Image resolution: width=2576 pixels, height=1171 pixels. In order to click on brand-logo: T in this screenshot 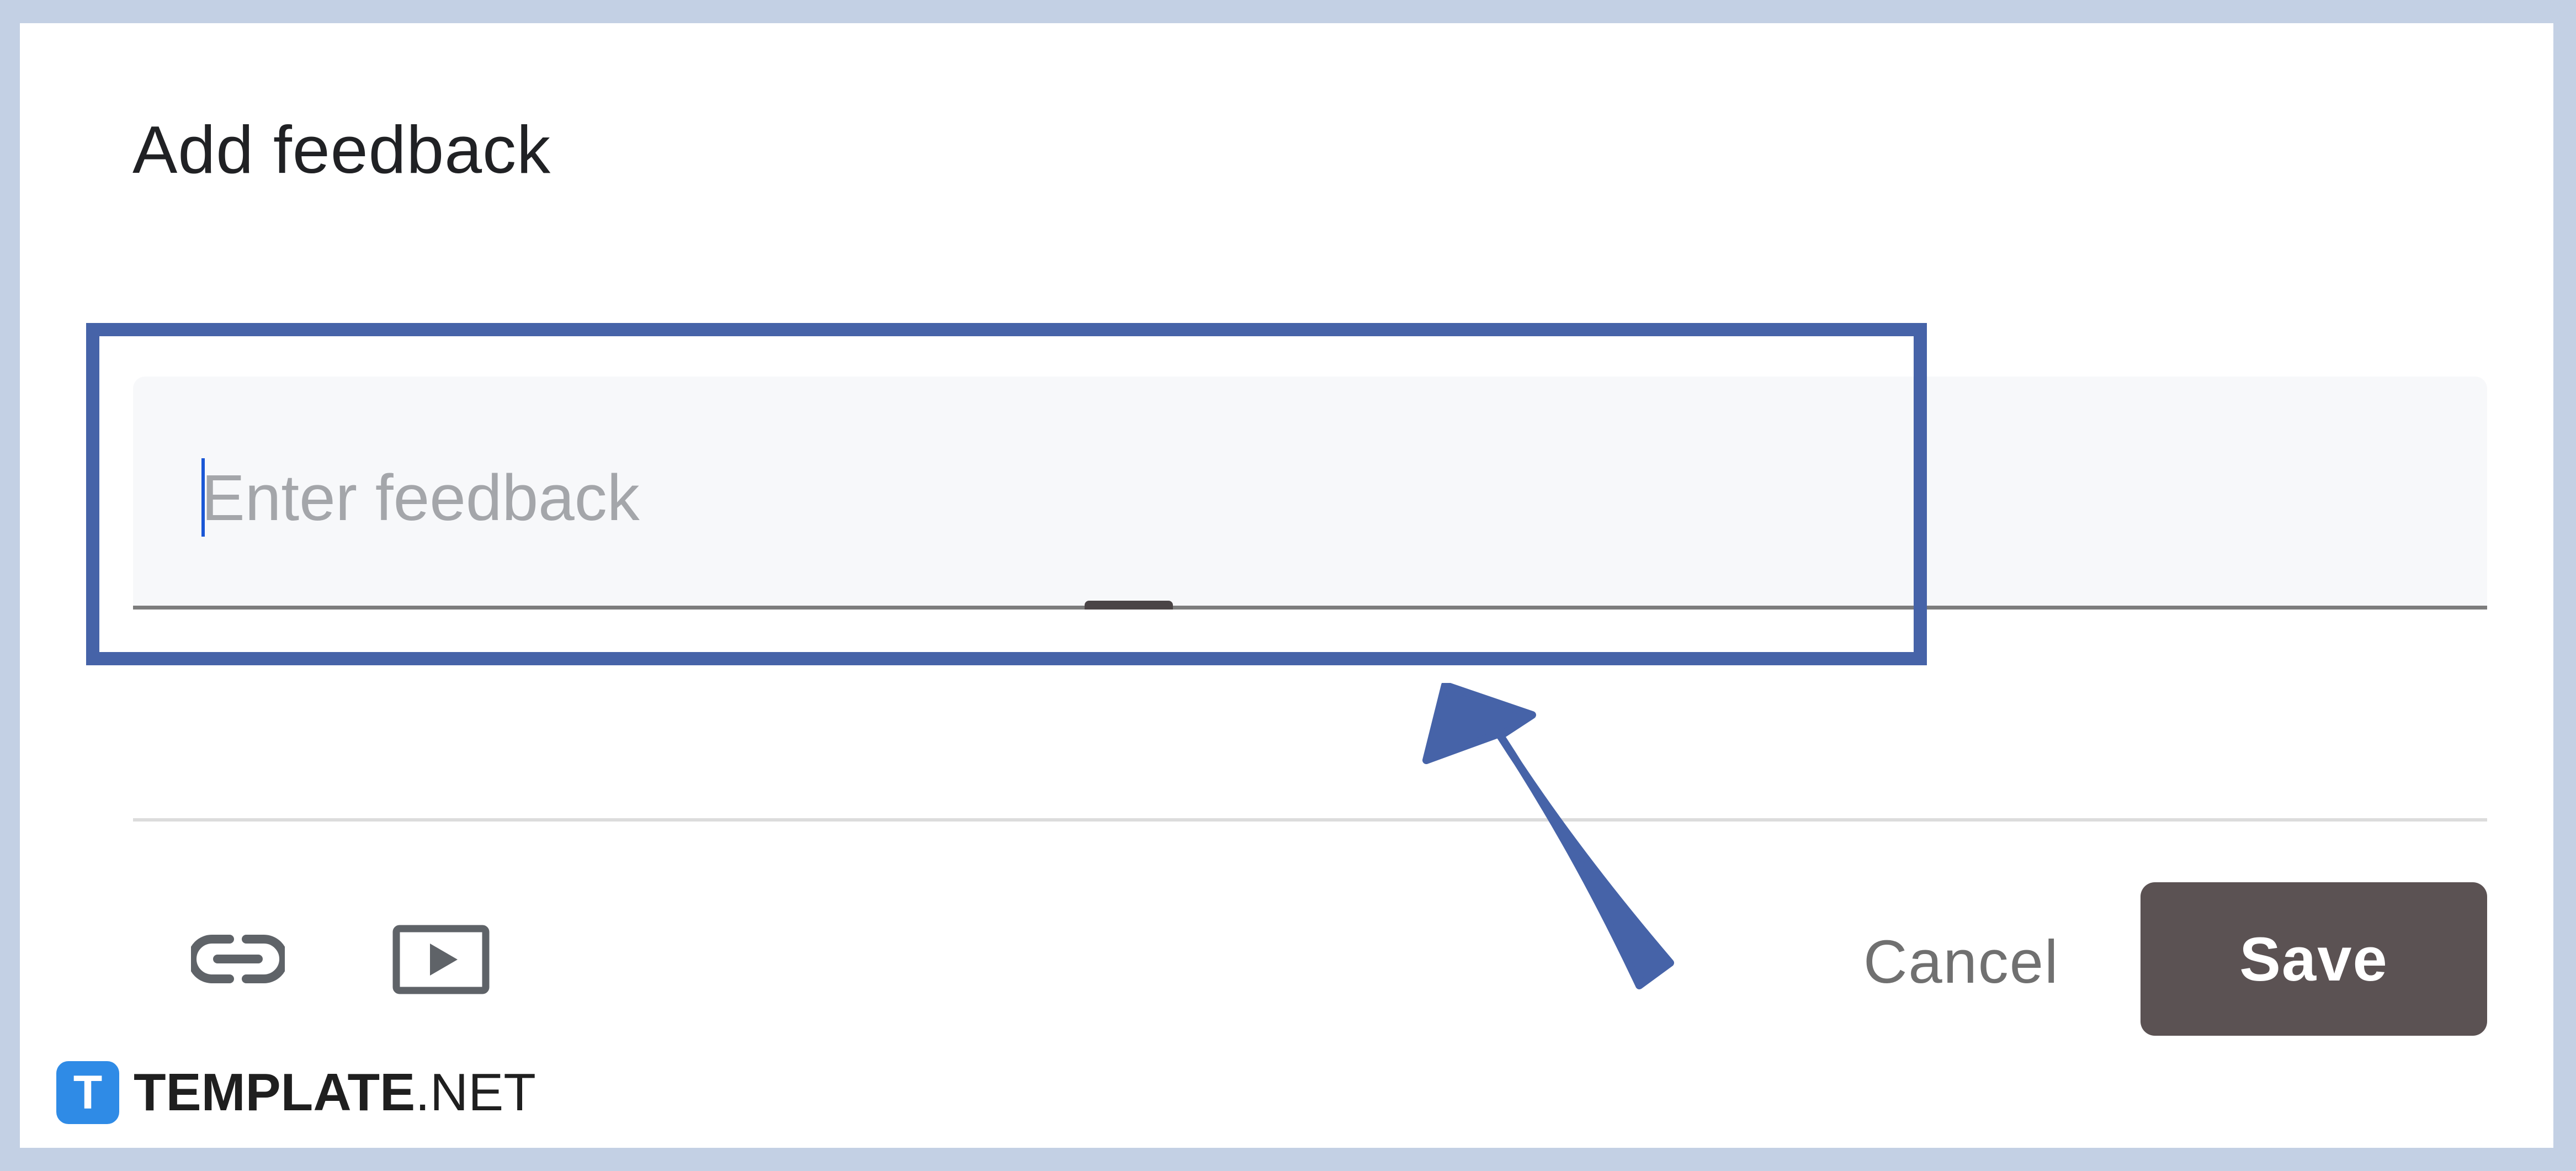, I will do `click(87, 1092)`.